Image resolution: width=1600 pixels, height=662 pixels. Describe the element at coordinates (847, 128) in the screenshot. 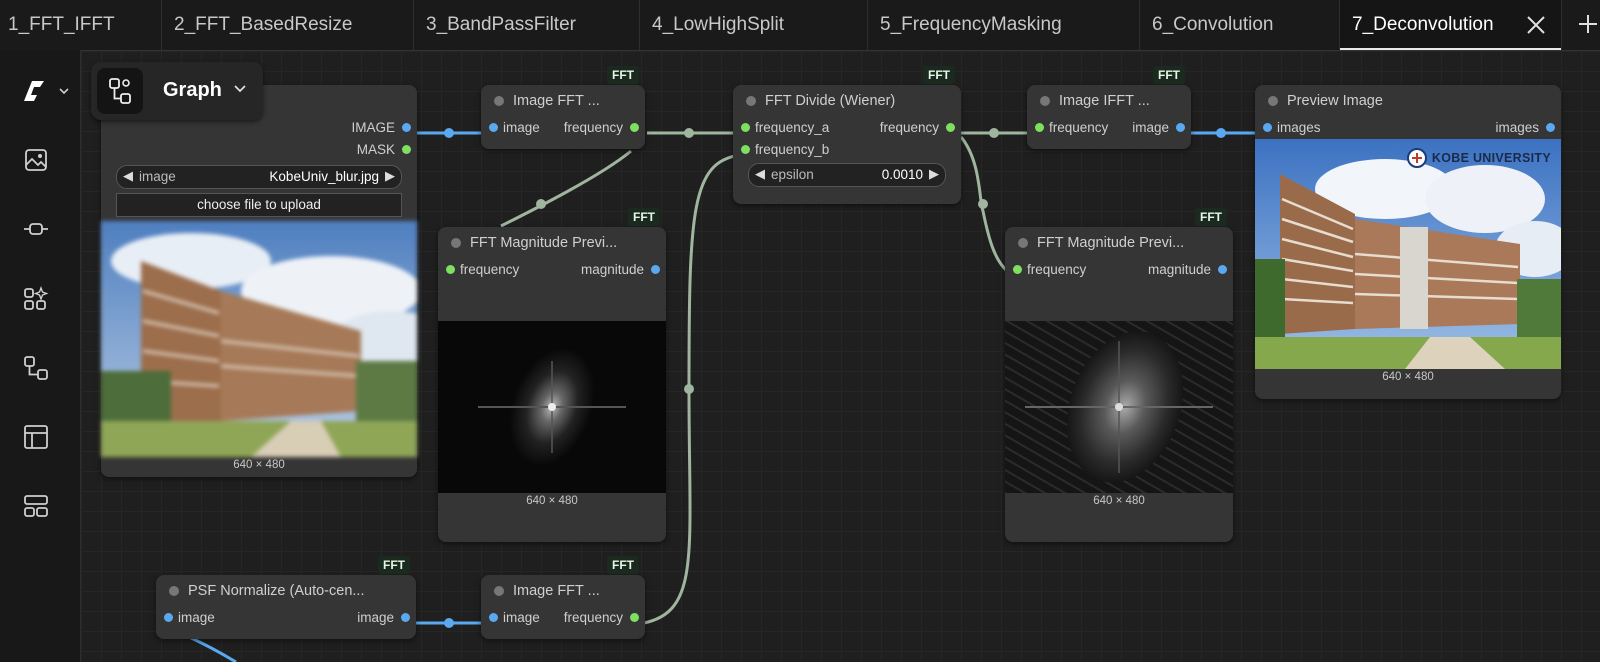

I see `io-row: frequency_a frequency` at that location.